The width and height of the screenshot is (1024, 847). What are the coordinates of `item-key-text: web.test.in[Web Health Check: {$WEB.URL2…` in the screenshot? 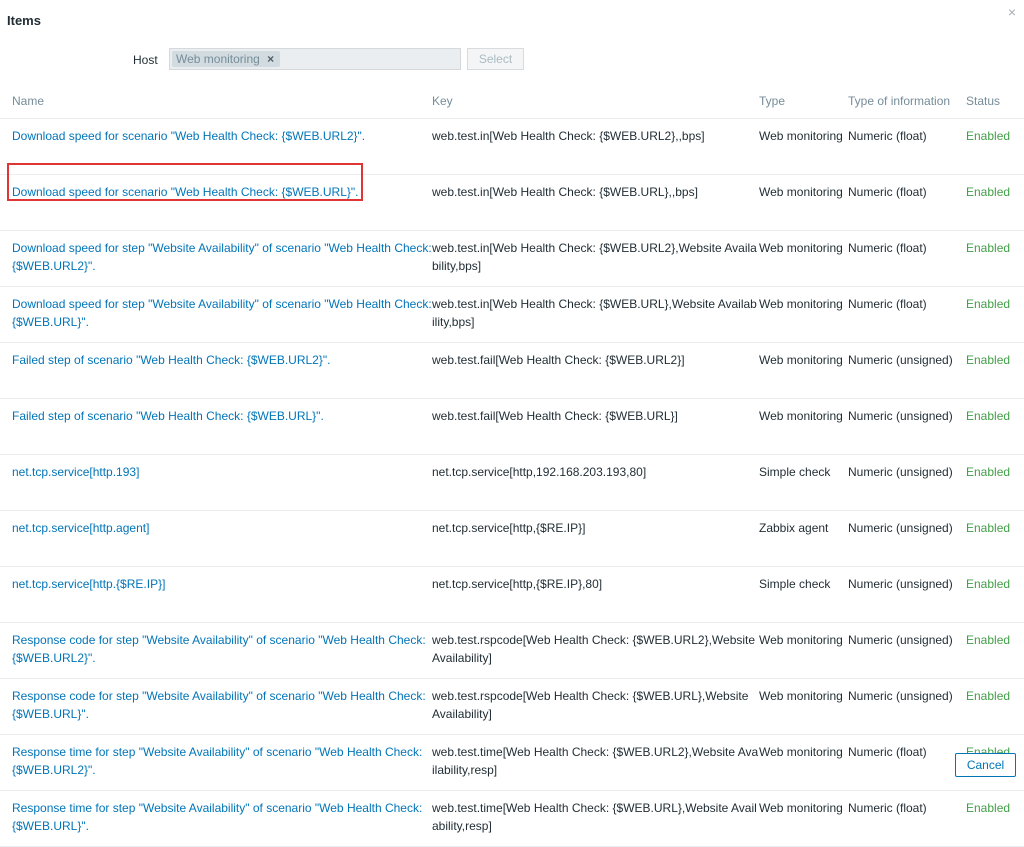 It's located at (594, 257).